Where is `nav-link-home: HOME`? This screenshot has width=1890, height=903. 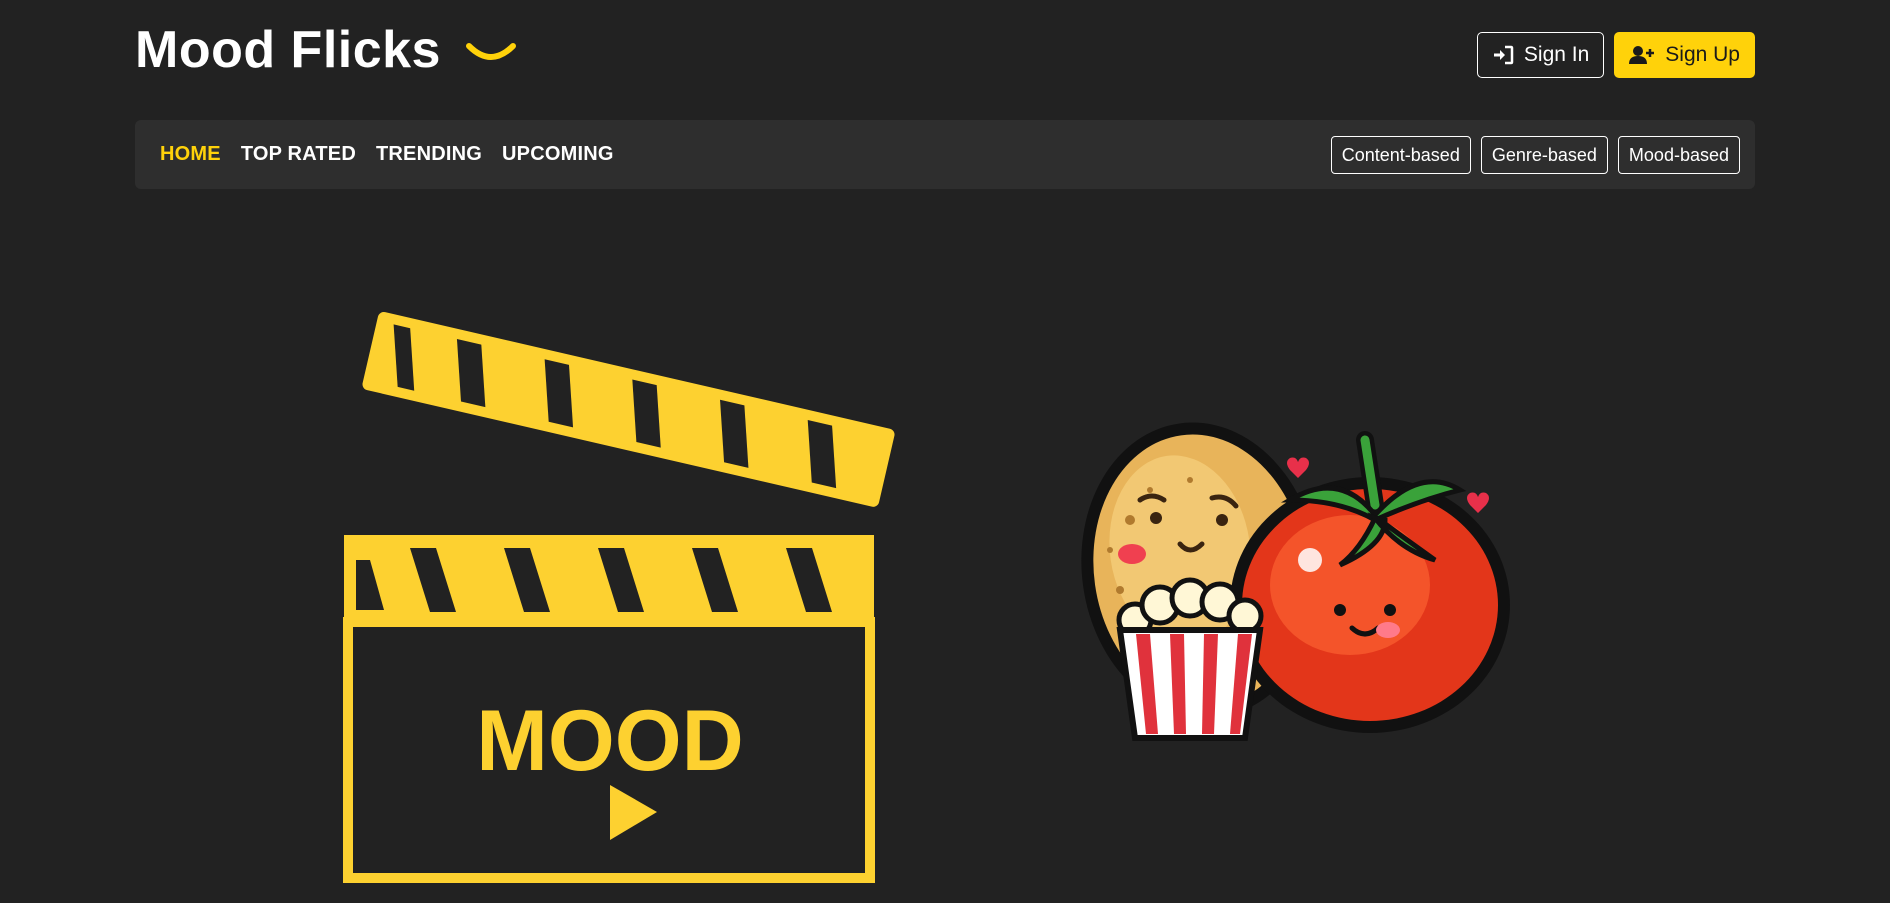 nav-link-home: HOME is located at coordinates (190, 154).